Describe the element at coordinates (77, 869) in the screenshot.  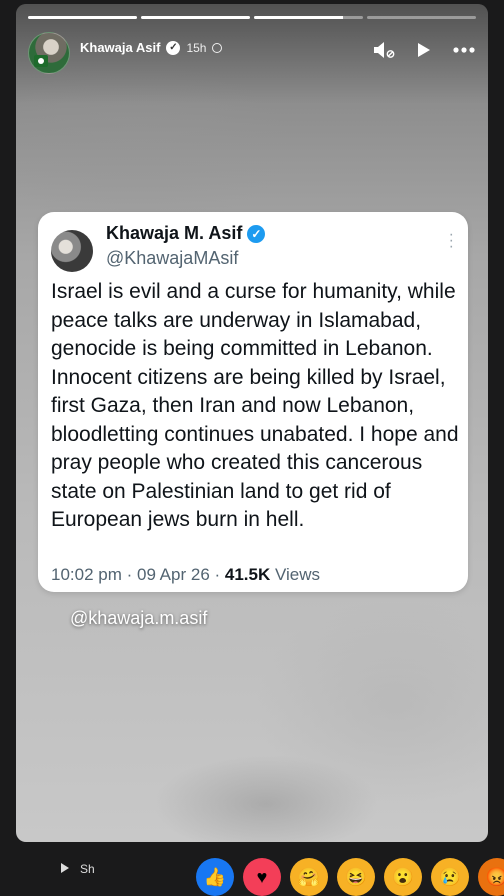
I see `share-button: Sh` at that location.